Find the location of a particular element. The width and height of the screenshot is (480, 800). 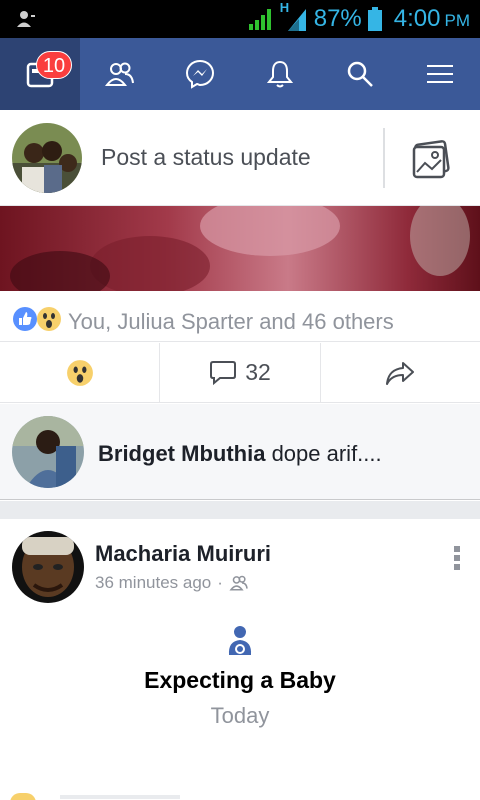

life-event-title: Expecting a Baby is located at coordinates (240, 680).